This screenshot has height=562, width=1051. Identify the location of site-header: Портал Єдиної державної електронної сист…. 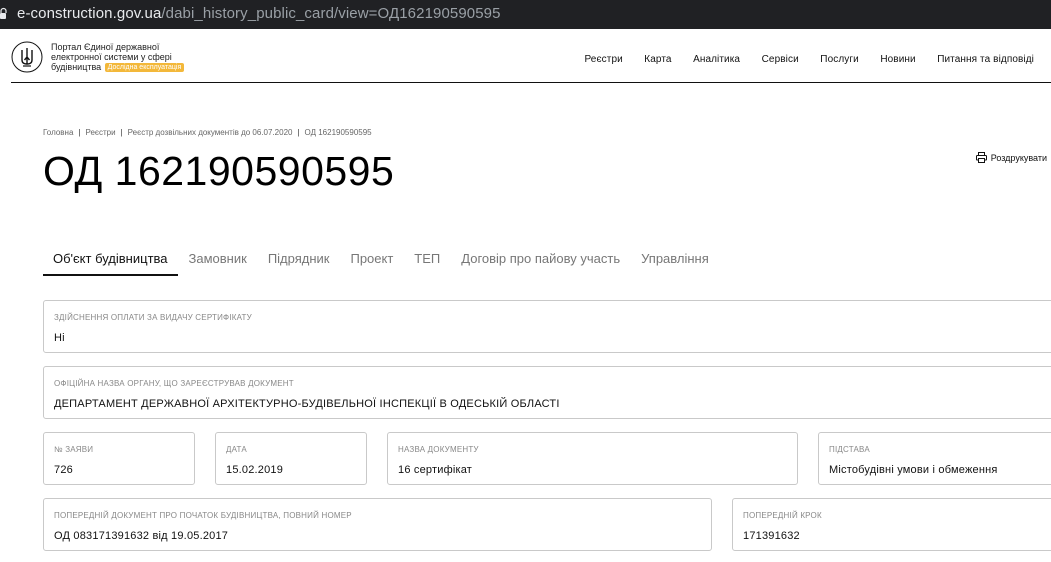
(525, 56).